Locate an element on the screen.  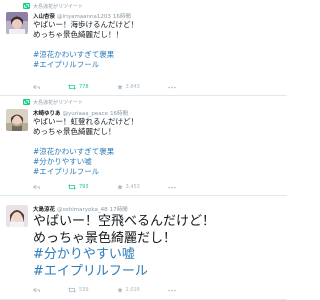
like-button: 3,453 is located at coordinates (128, 187).